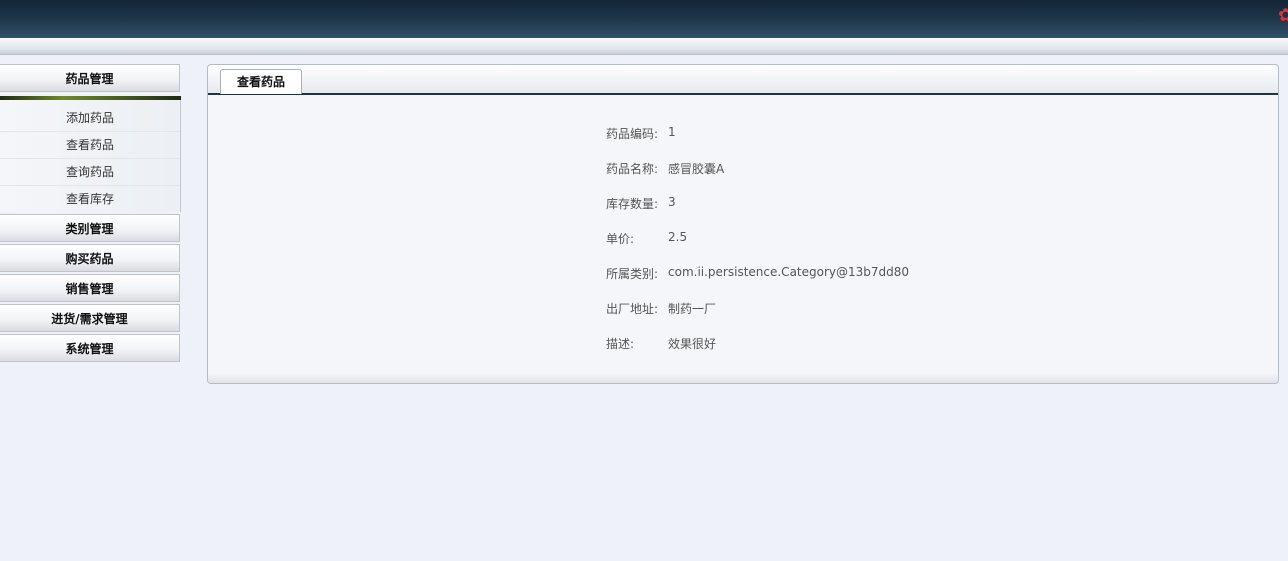 This screenshot has width=1288, height=561. I want to click on detail-value: 2.5, so click(678, 237).